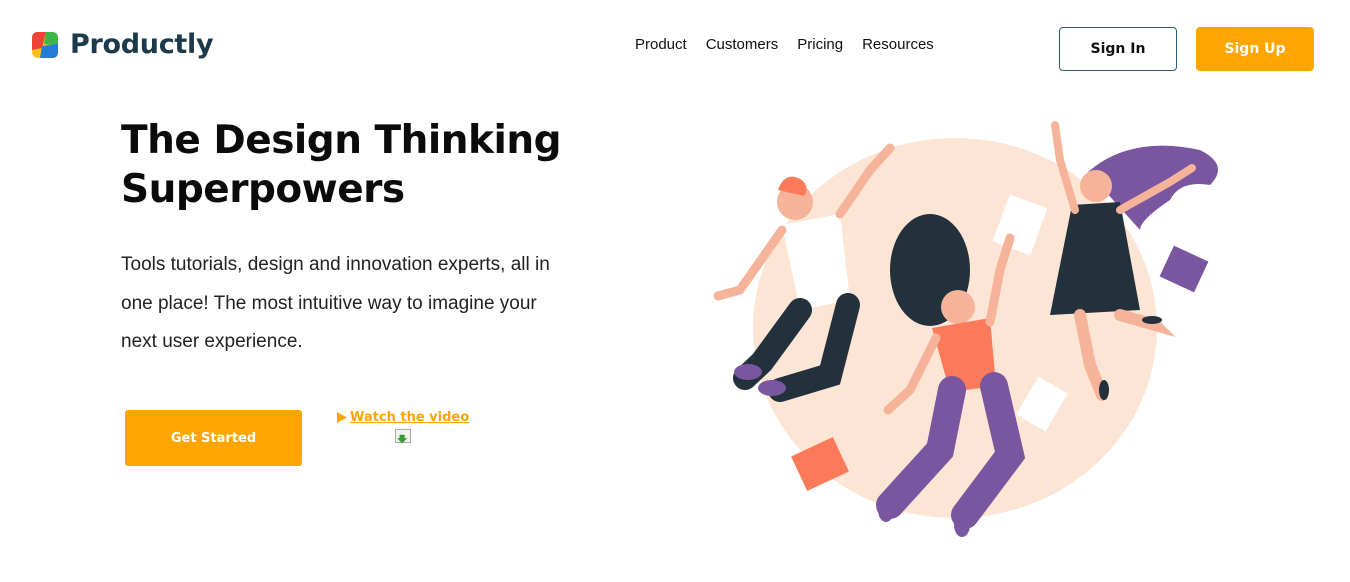 The image size is (1350, 582). I want to click on get-started-button: Get Started, so click(213, 438).